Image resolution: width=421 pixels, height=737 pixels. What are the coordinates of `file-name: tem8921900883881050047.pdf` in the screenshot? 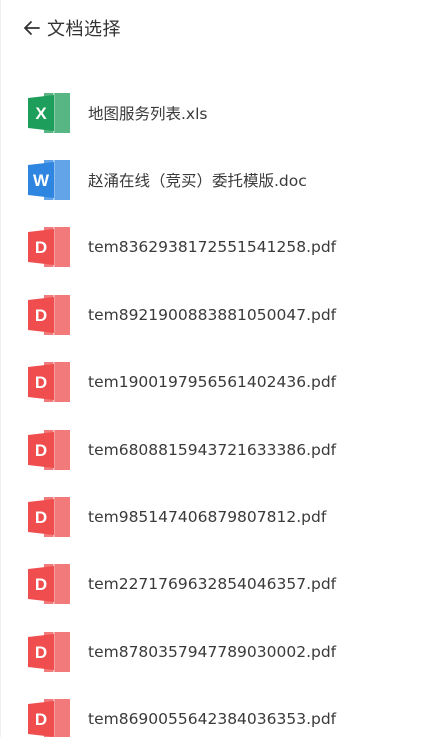 It's located at (212, 314).